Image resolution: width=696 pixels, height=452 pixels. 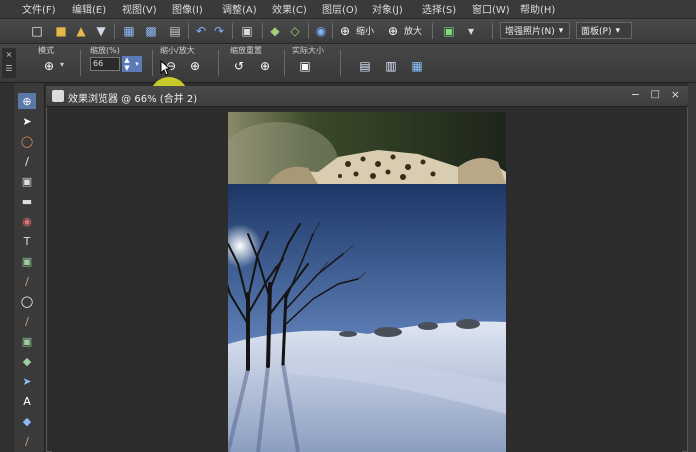 I want to click on clone-tool-icon: ▣, so click(x=27, y=261).